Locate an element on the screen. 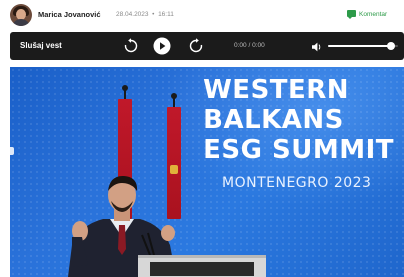 Image resolution: width=404 pixels, height=277 pixels. forward-button is located at coordinates (196, 46).